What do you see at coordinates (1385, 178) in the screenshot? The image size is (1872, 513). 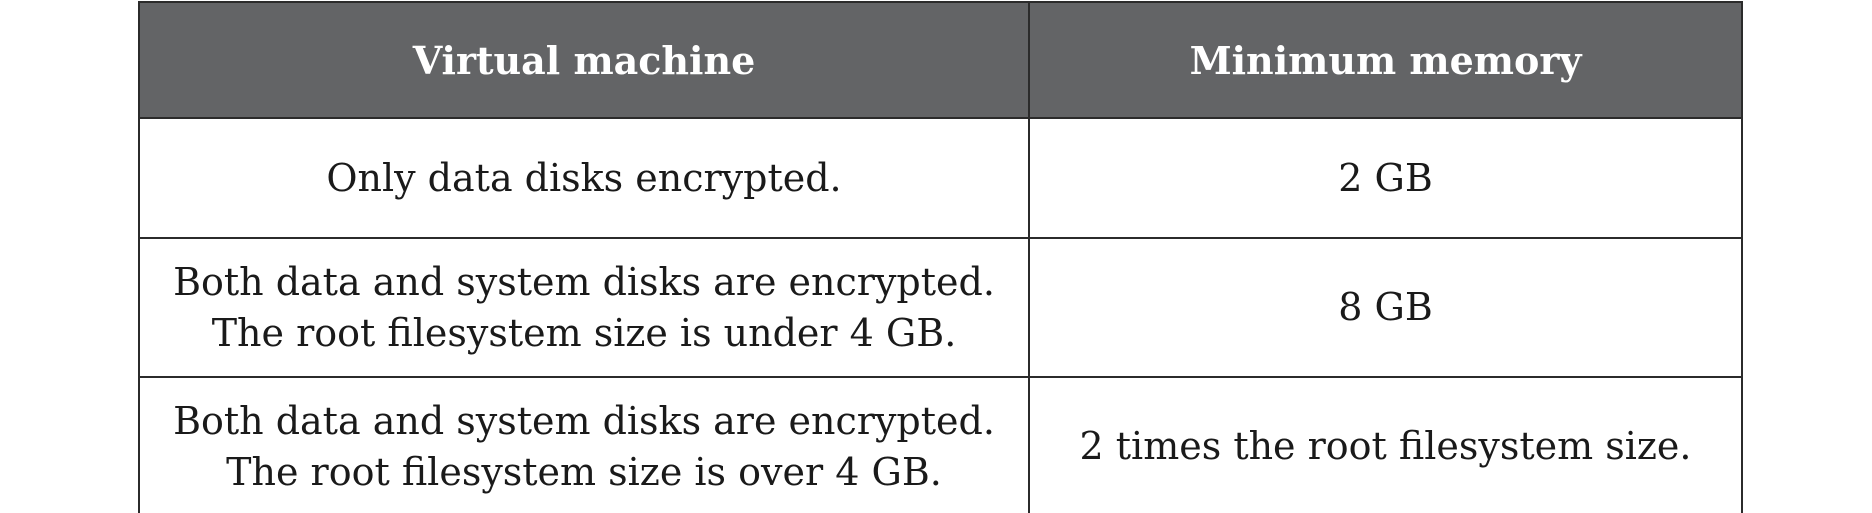 I see `memory-cell: 2 GB` at bounding box center [1385, 178].